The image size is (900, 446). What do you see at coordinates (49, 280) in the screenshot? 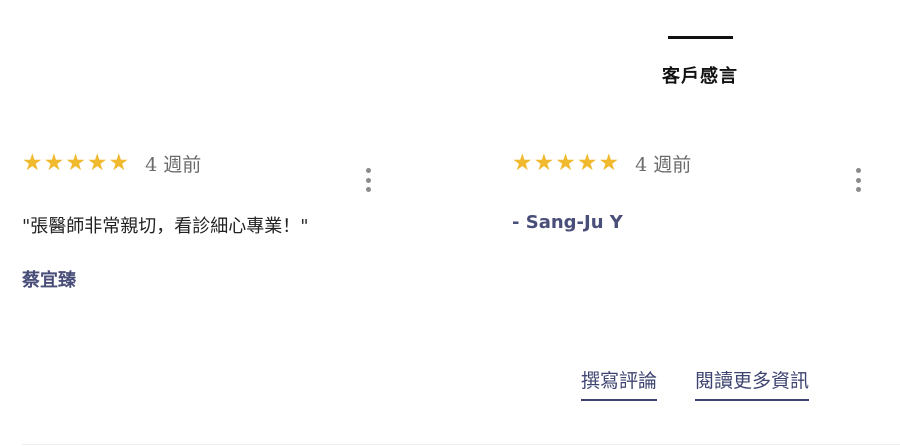
I see `review-author: 蔡宜臻` at bounding box center [49, 280].